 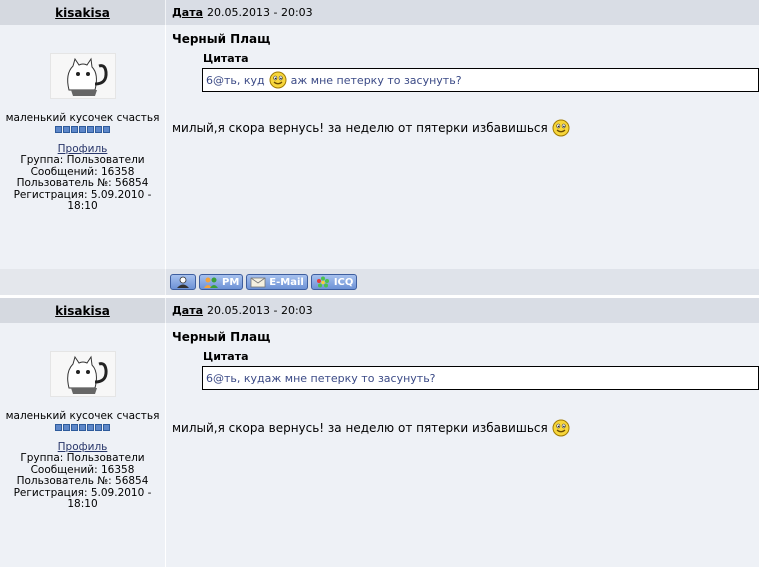 I want to click on icq-button-label: ICQ, so click(x=343, y=282).